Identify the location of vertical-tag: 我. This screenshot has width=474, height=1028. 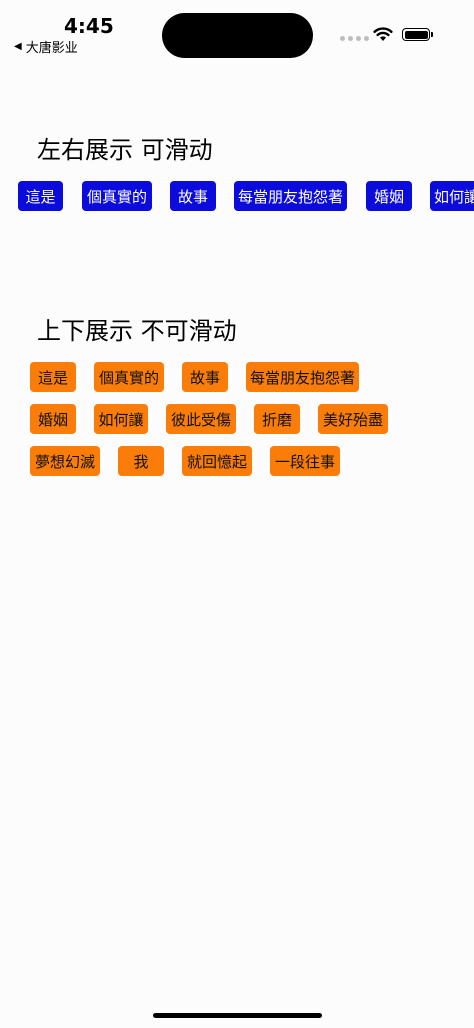
(141, 461).